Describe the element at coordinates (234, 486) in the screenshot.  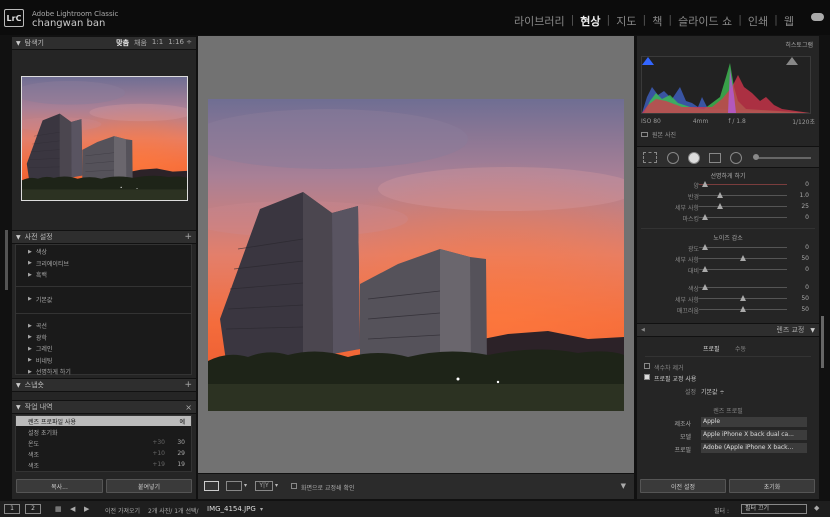
I see `before-after-icon` at that location.